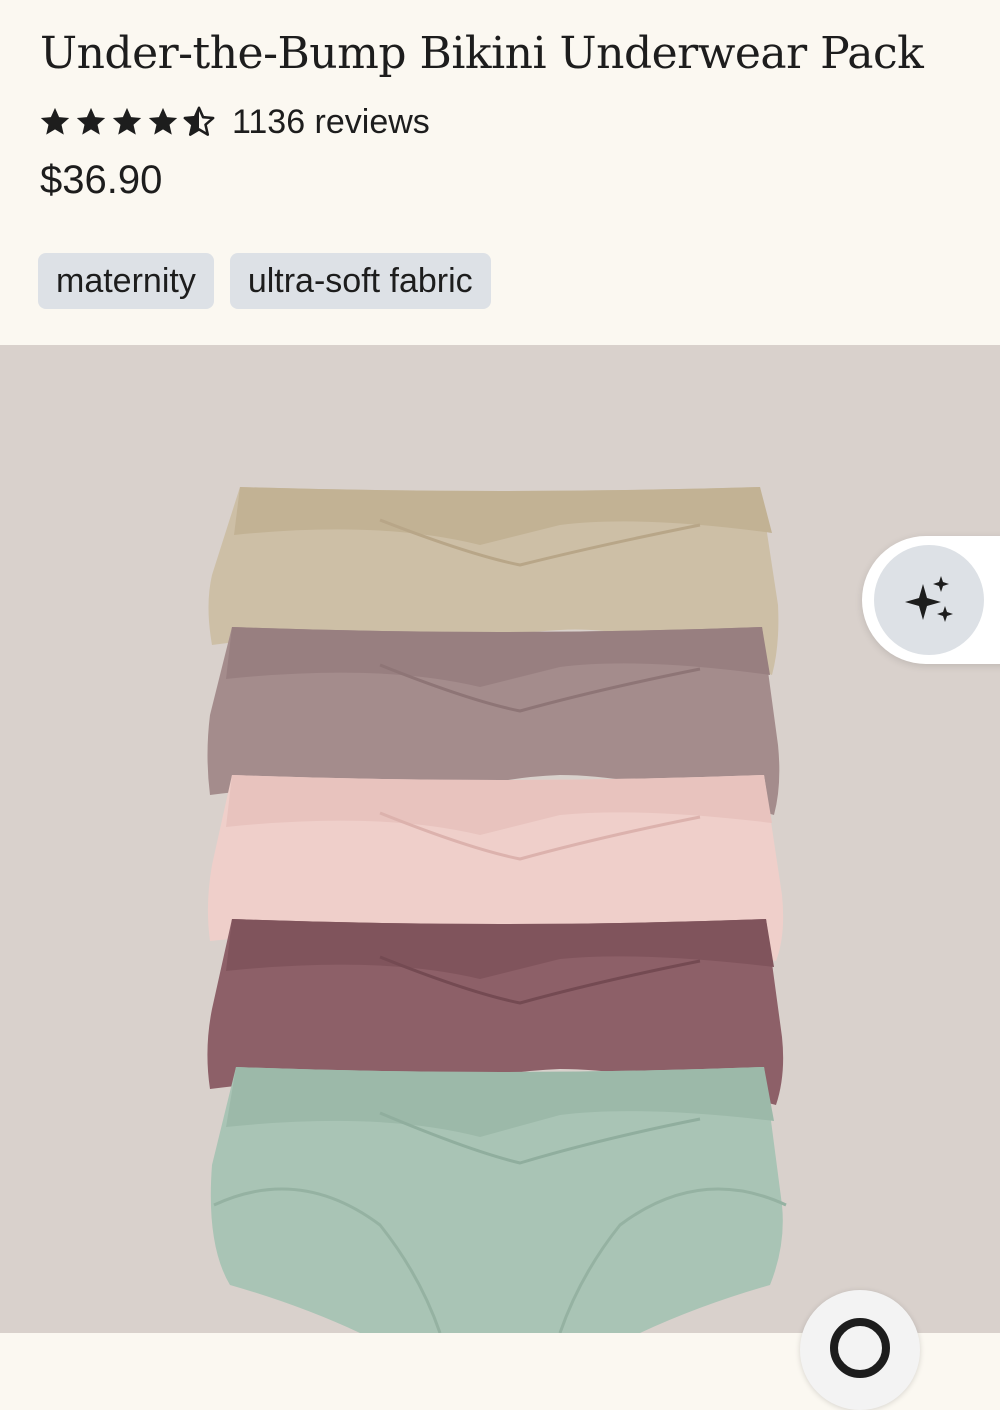 The width and height of the screenshot is (1000, 1410). Describe the element at coordinates (126, 281) in the screenshot. I see `tag-maternity: maternity` at that location.